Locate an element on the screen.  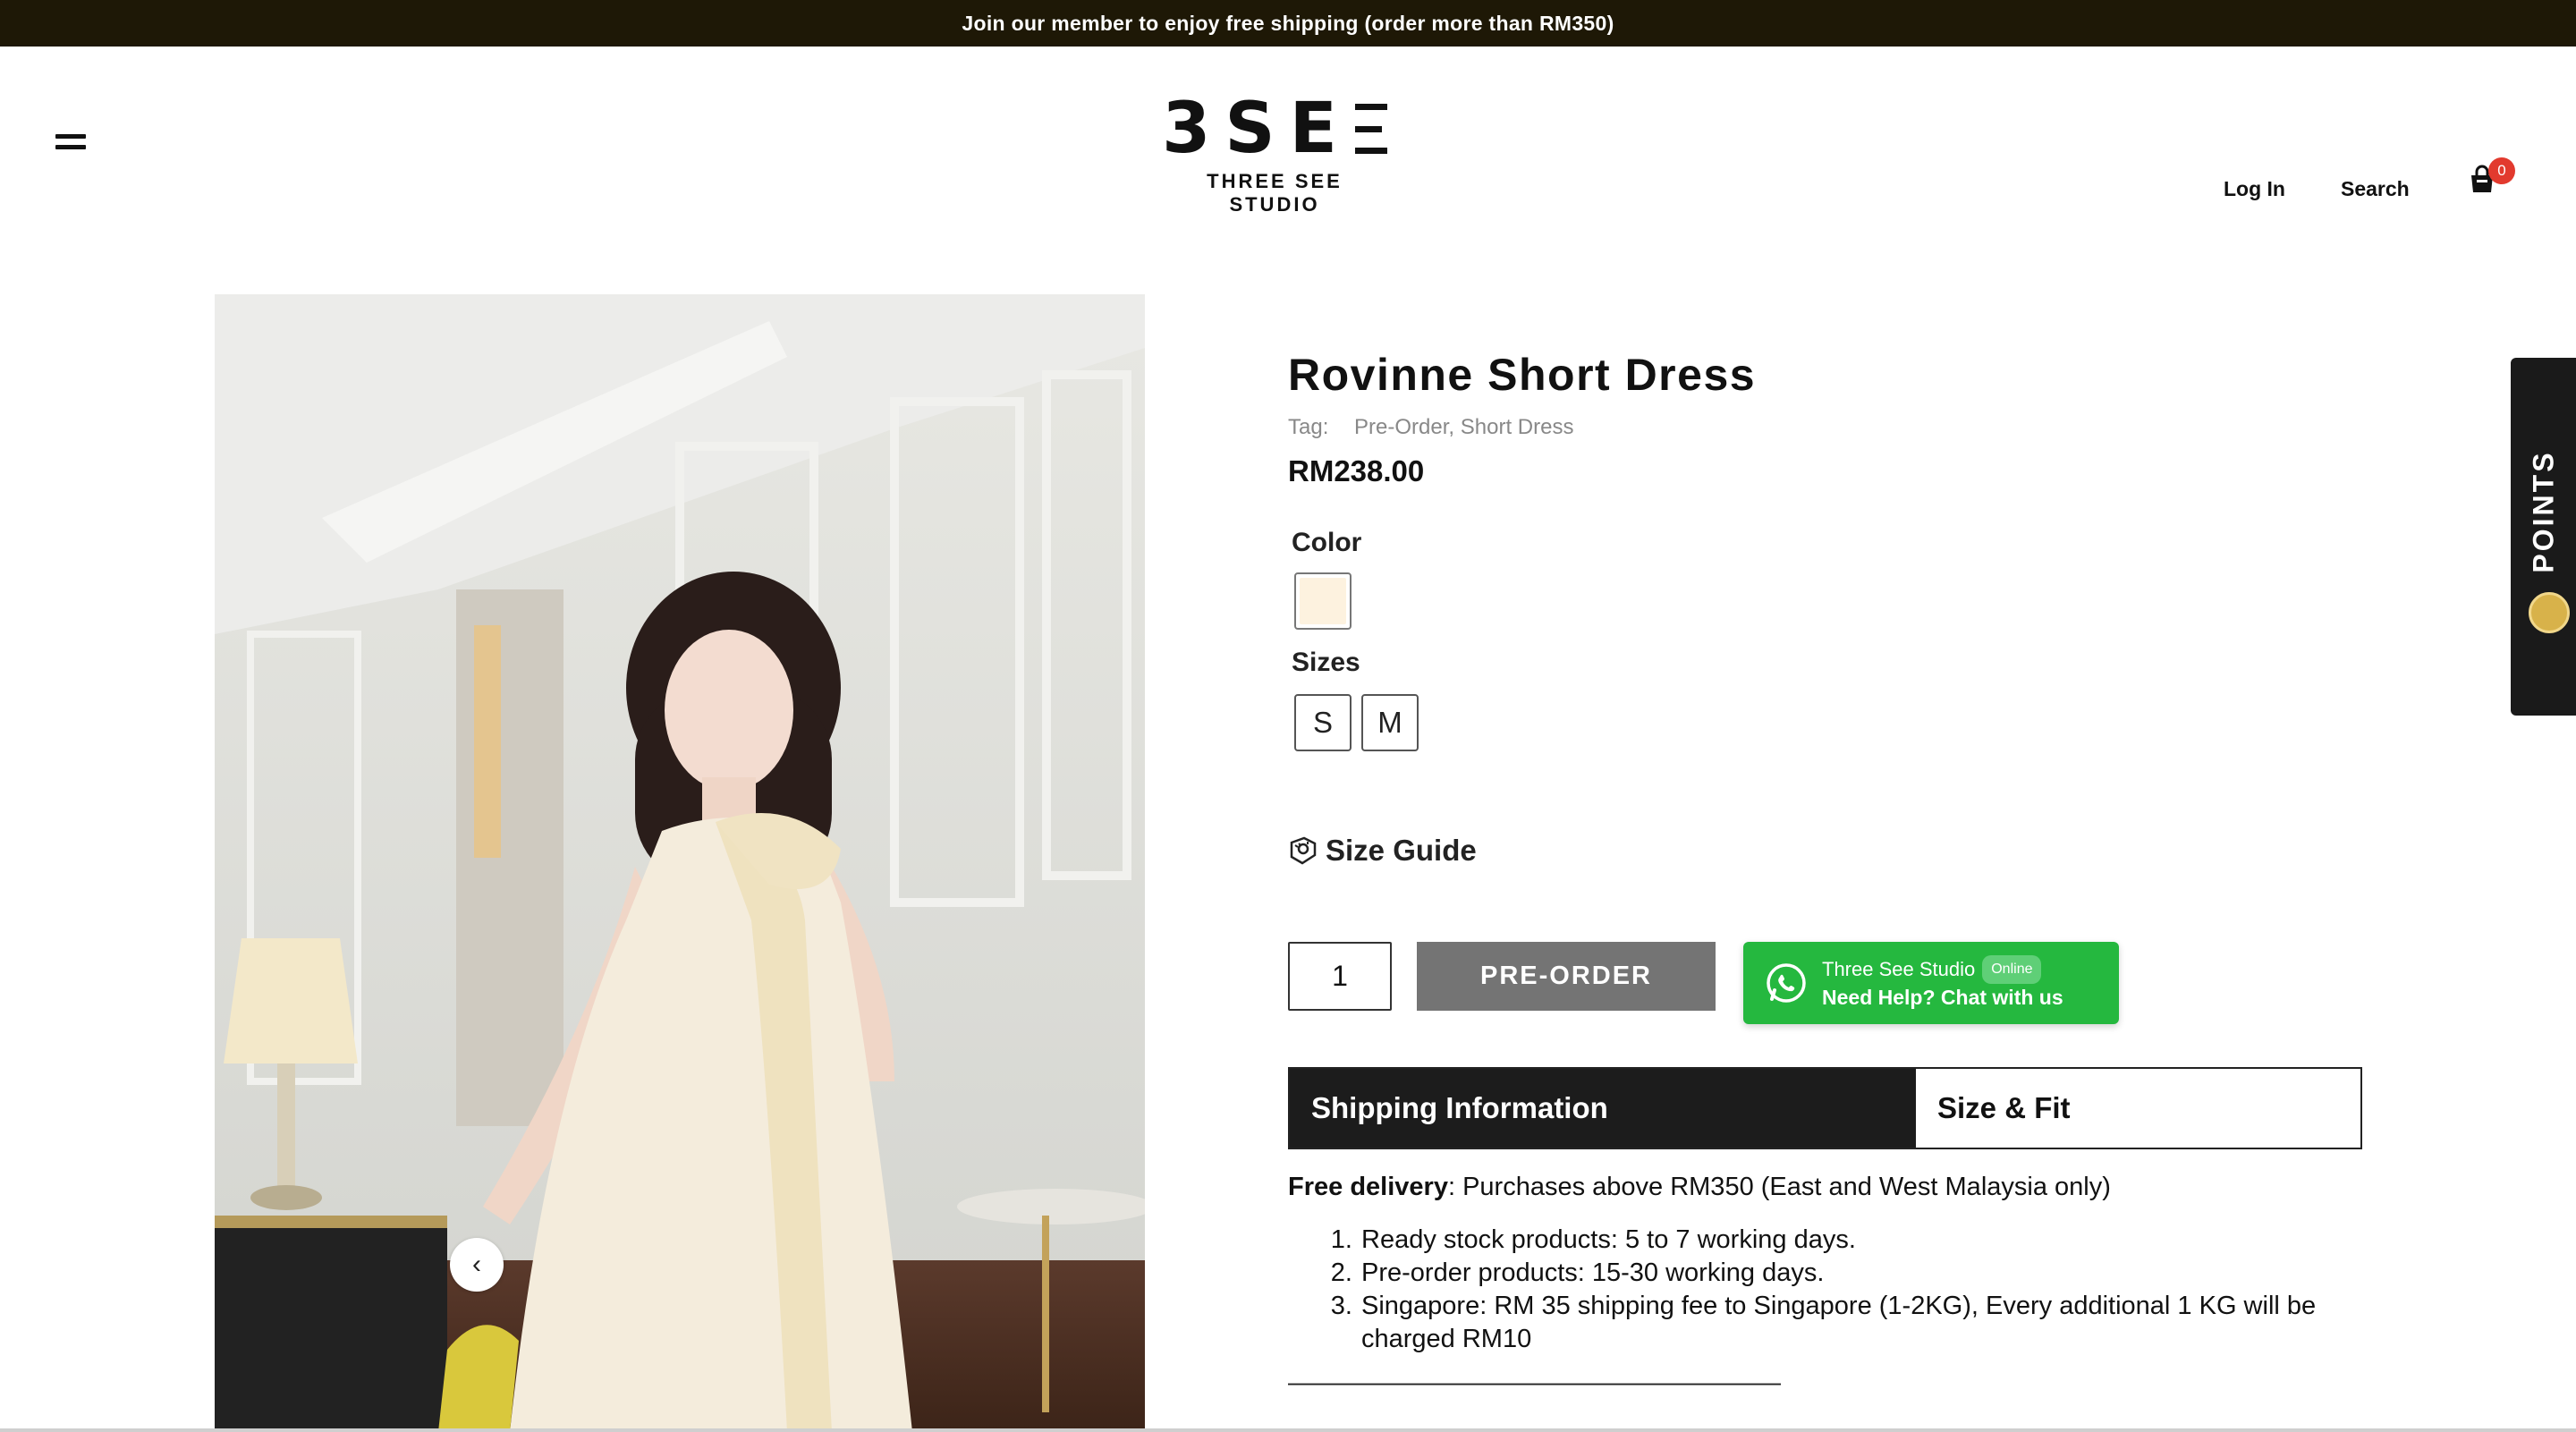
gallery-prev-button: ‹ is located at coordinates (477, 1265).